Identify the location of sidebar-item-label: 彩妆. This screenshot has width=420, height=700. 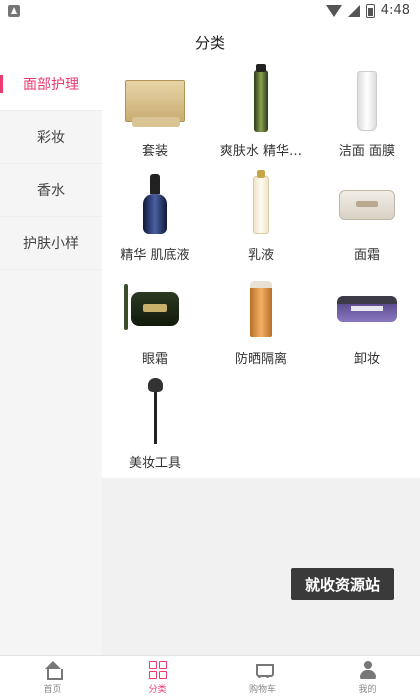
(51, 138).